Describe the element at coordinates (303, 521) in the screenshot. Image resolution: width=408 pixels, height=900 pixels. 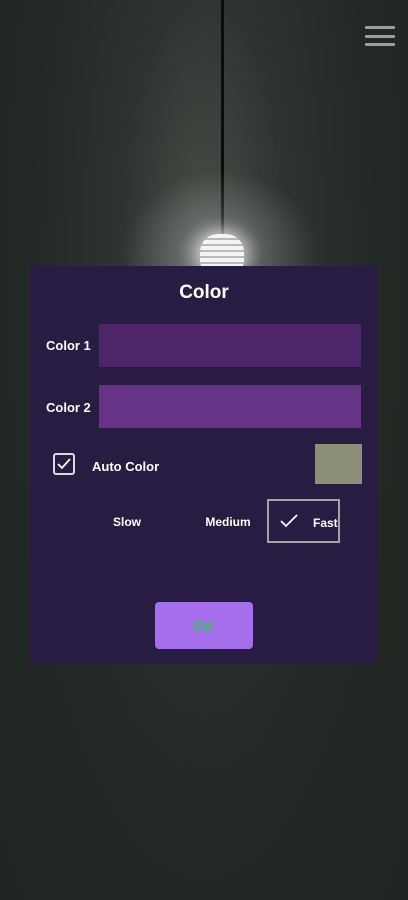
I see `speed-option-fast: Fast` at that location.